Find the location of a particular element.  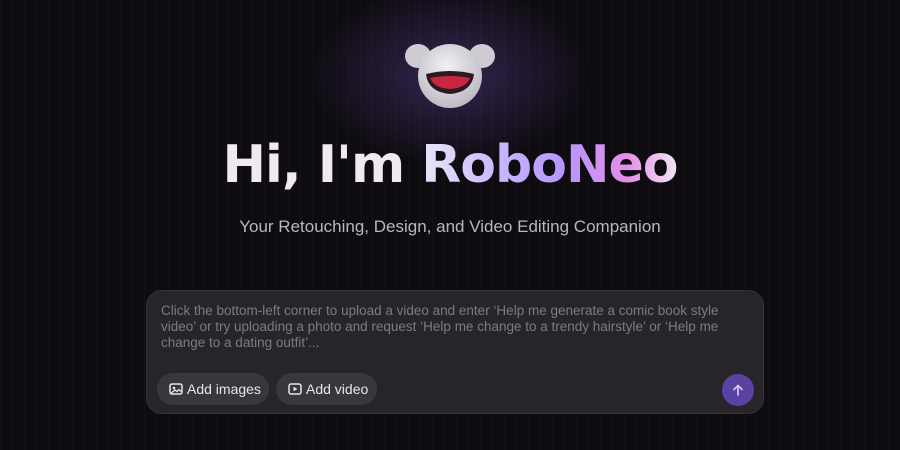

arrow-up-icon is located at coordinates (738, 390).